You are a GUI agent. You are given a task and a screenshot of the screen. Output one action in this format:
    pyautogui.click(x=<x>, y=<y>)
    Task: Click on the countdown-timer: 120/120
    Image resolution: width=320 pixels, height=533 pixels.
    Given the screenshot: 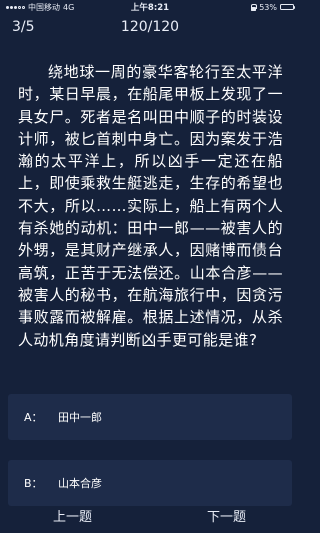 What is the action you would take?
    pyautogui.click(x=150, y=27)
    